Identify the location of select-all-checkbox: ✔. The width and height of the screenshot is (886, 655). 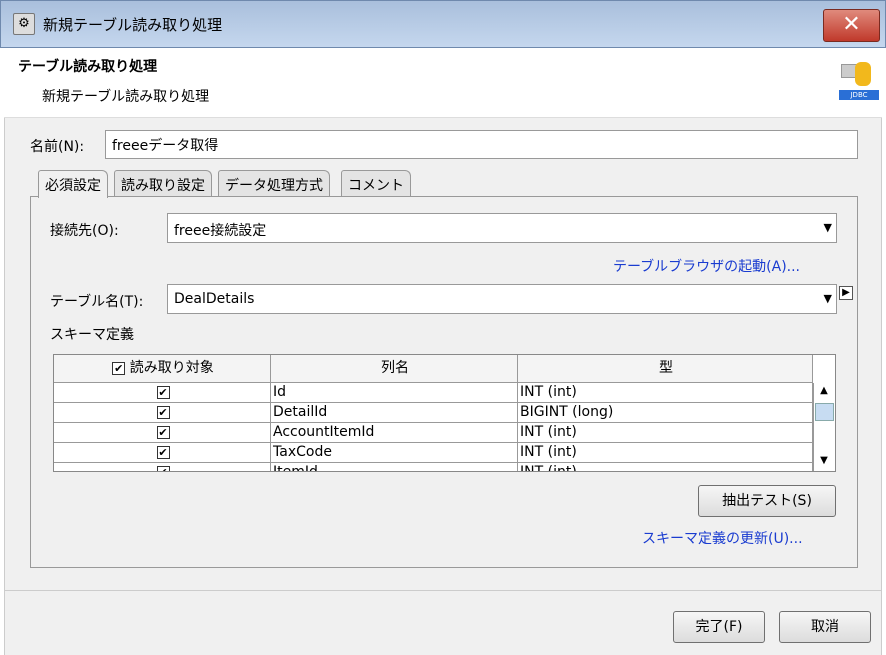
(119, 368).